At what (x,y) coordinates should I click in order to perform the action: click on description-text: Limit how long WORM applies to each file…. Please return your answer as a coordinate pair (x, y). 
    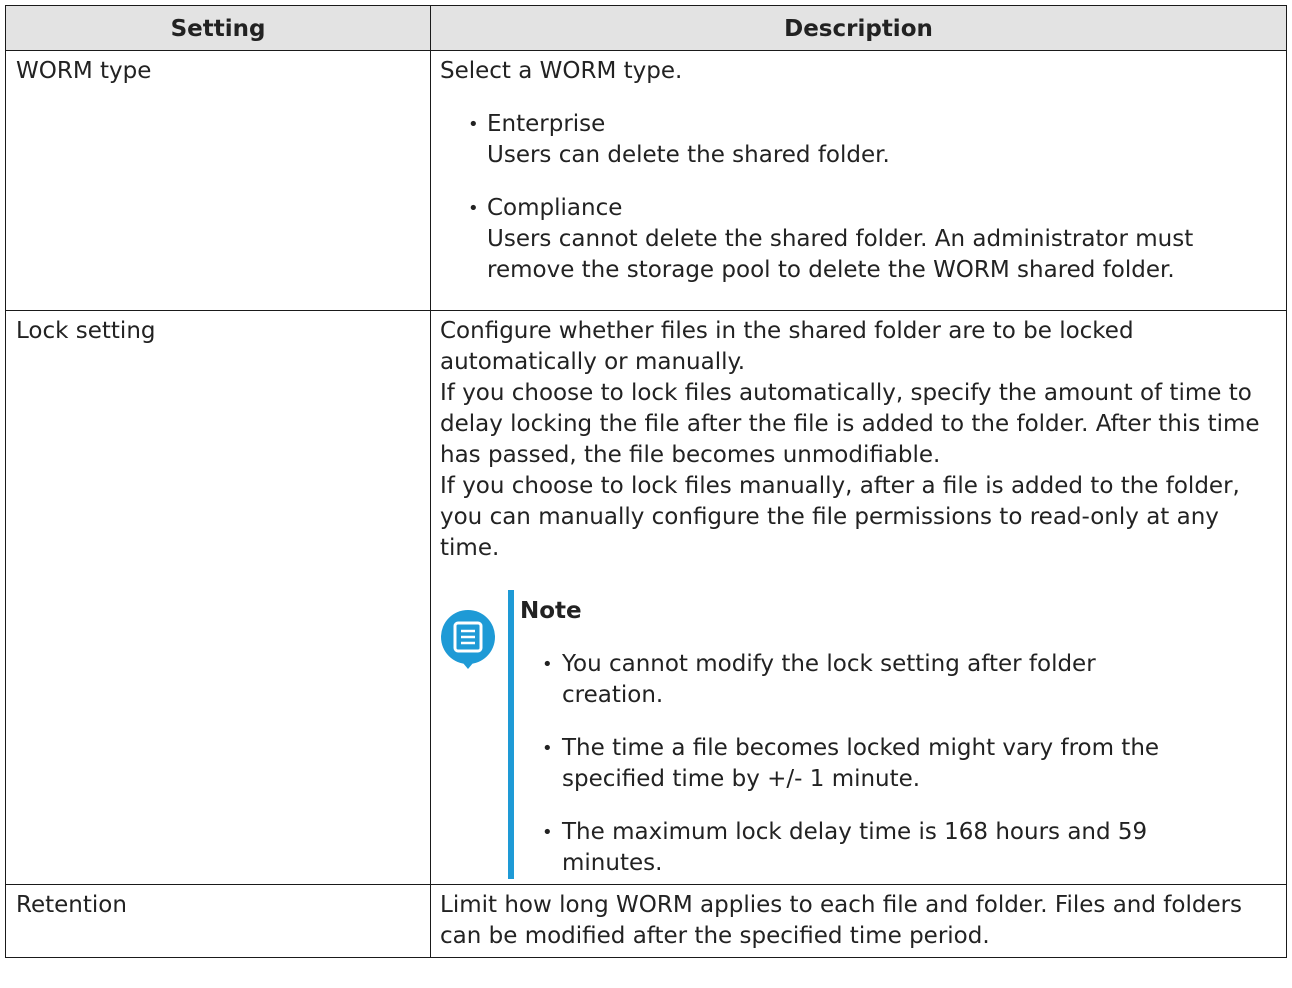
    Looking at the image, I should click on (841, 920).